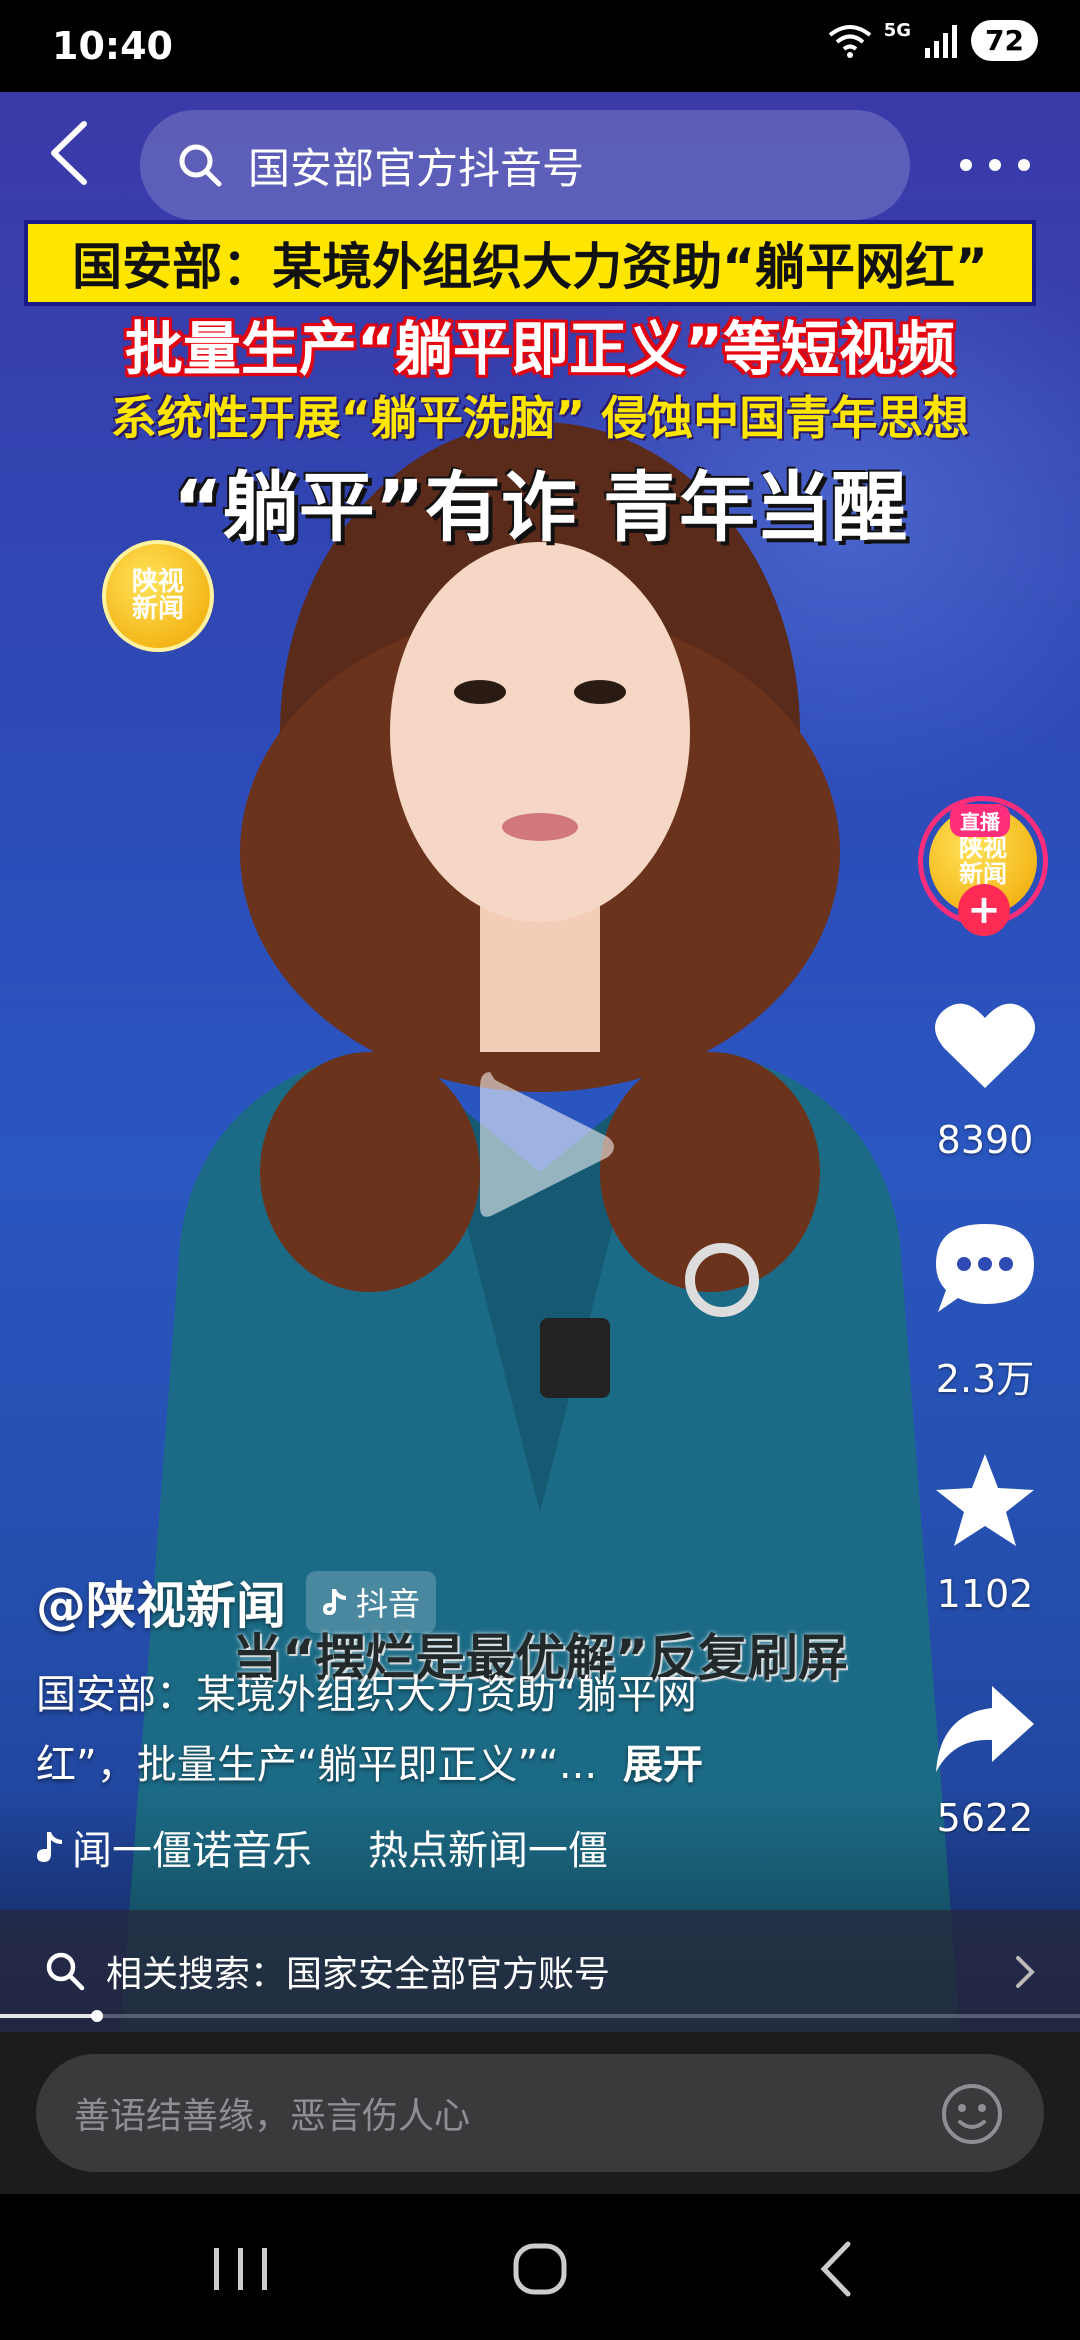  I want to click on related-search-label: 相关搜索：国家安全部官方账号, so click(358, 1974).